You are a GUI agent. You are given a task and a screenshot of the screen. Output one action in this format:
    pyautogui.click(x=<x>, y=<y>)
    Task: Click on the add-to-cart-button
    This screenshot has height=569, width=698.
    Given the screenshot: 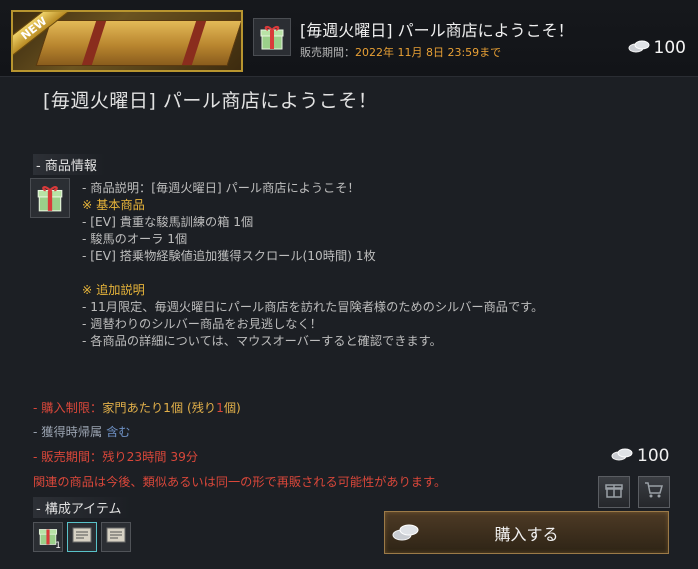 What is the action you would take?
    pyautogui.click(x=654, y=492)
    